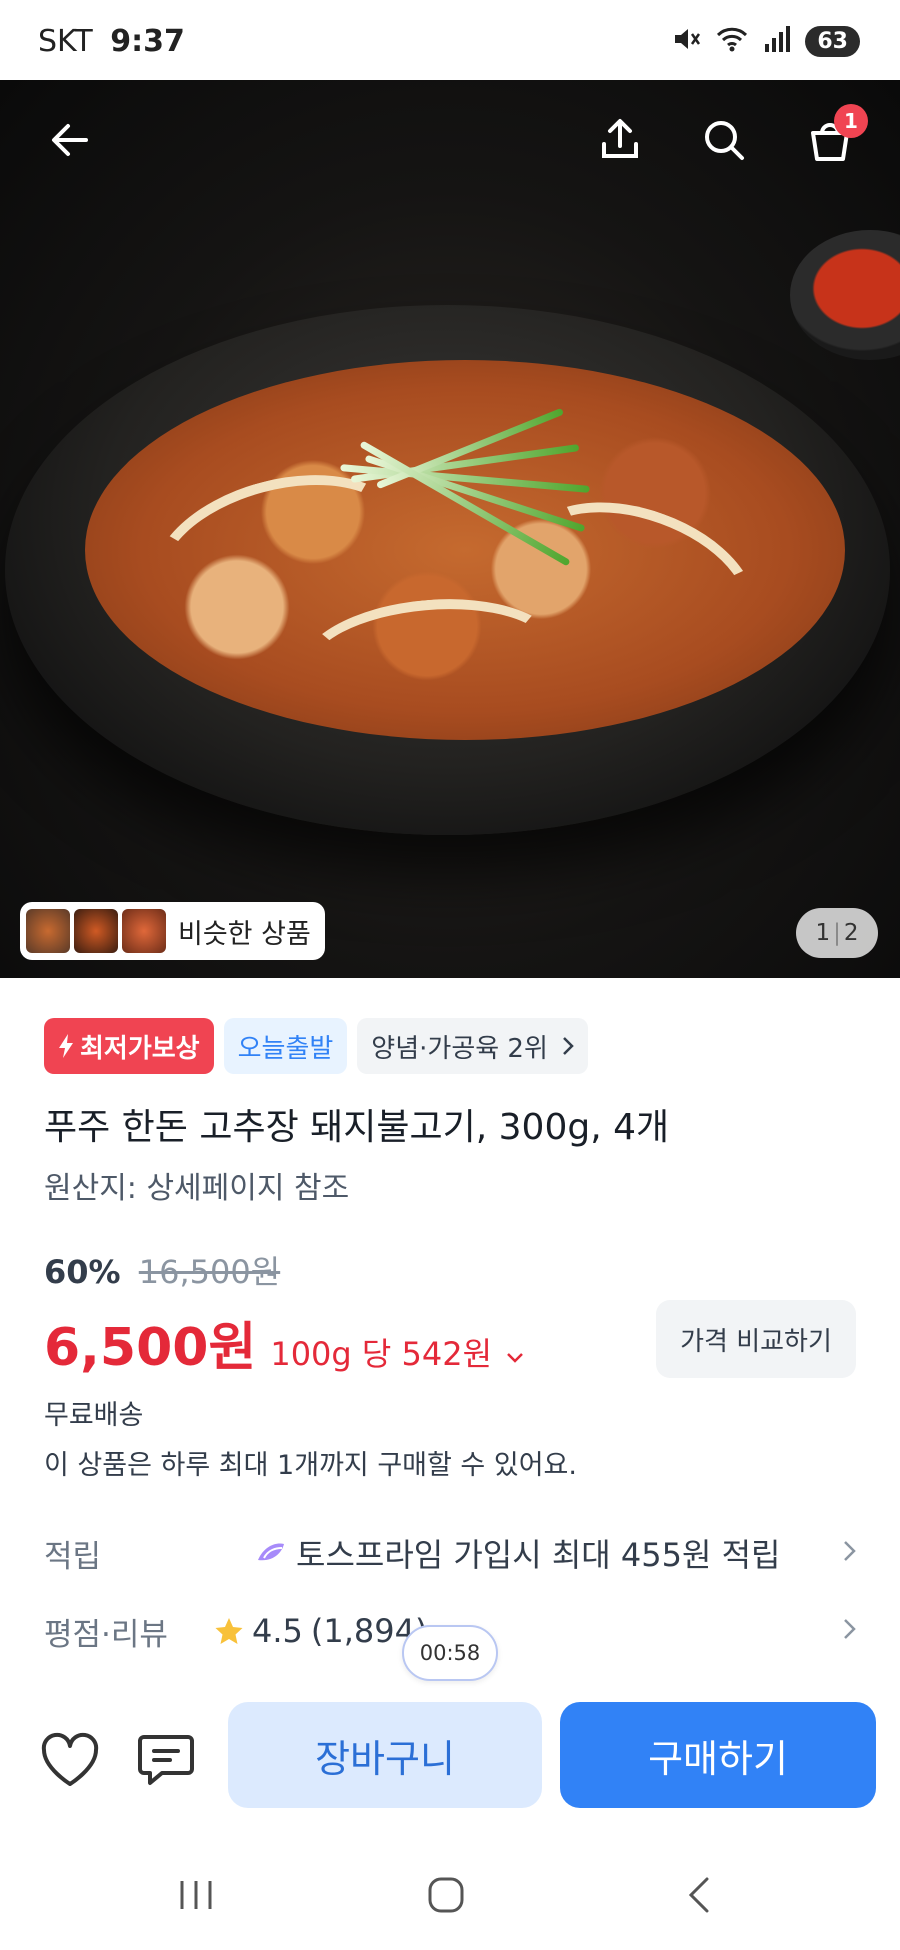  I want to click on rating-value: 4.5, so click(277, 1631).